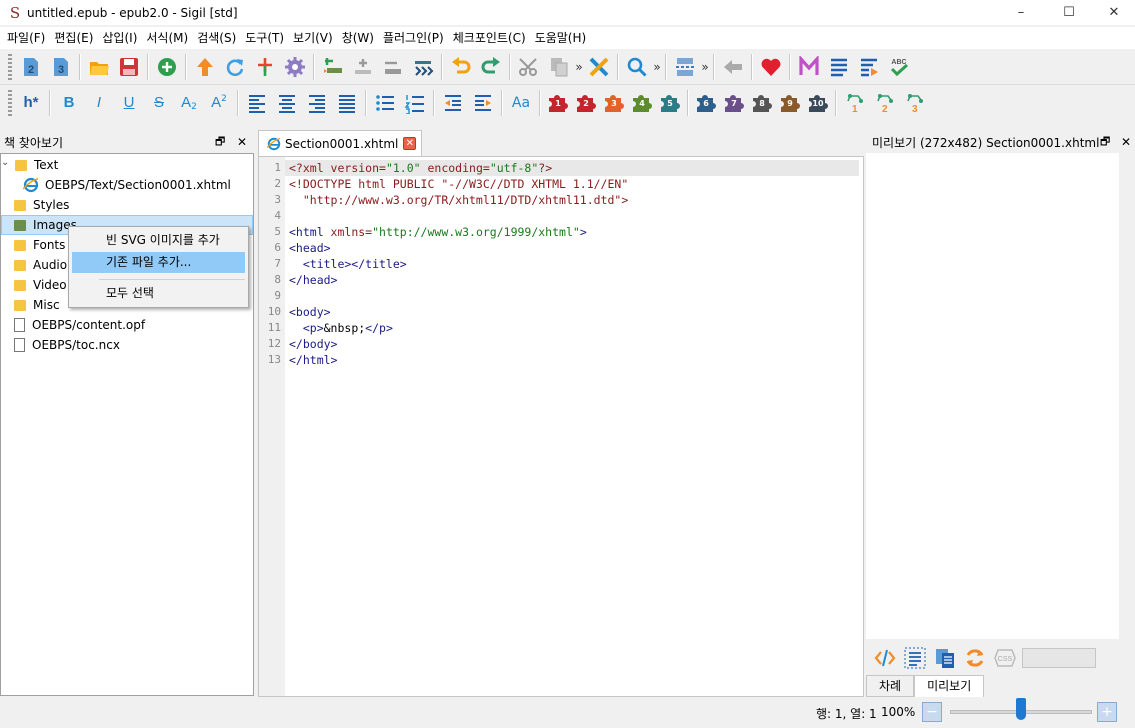  Describe the element at coordinates (265, 38) in the screenshot. I see `menu-tools: 도구(T)` at that location.